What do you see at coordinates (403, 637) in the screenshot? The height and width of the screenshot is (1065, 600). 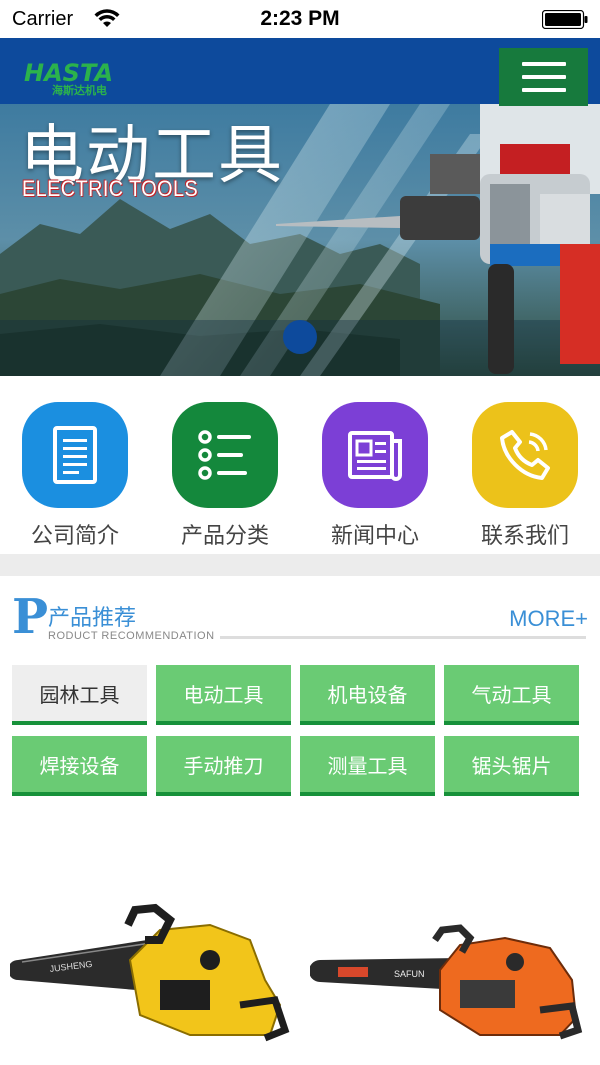 I see `section-underline` at bounding box center [403, 637].